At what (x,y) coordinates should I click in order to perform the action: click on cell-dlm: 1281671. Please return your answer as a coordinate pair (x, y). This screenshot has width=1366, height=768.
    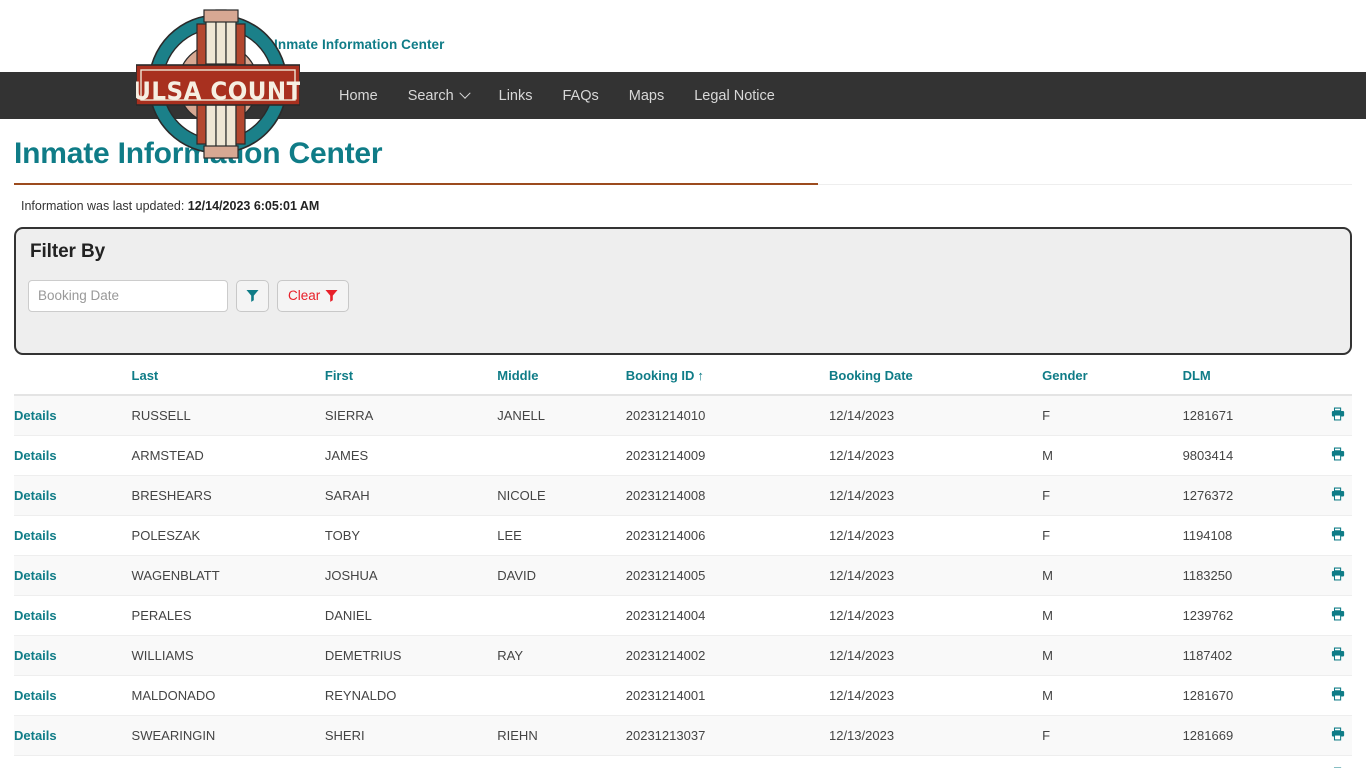
    Looking at the image, I should click on (1237, 415).